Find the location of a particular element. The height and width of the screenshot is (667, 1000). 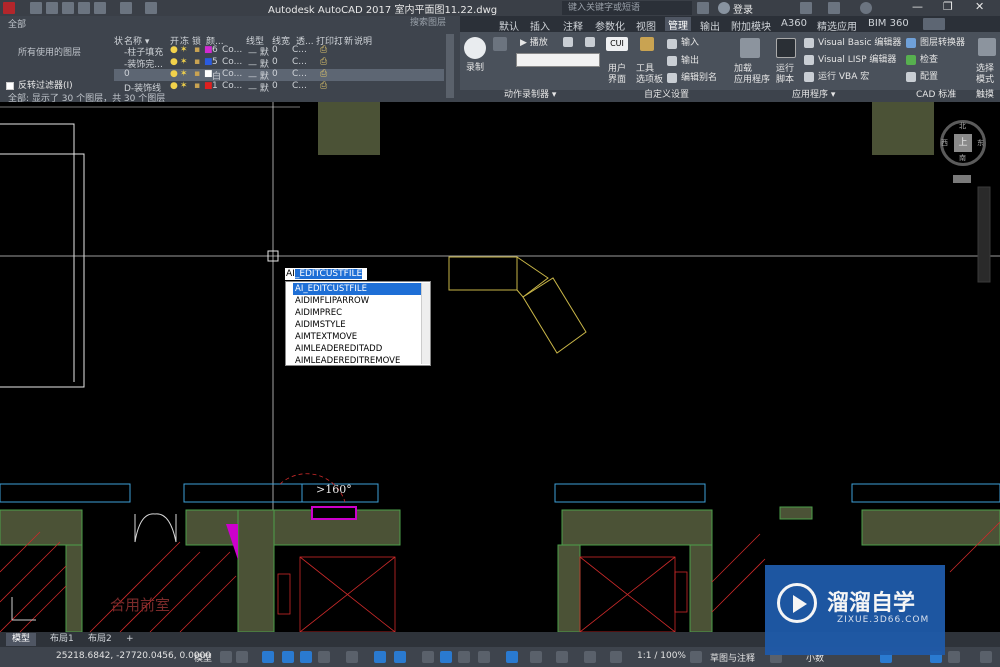

run-vba-button: 运行 VBA 宏 is located at coordinates (843, 77).